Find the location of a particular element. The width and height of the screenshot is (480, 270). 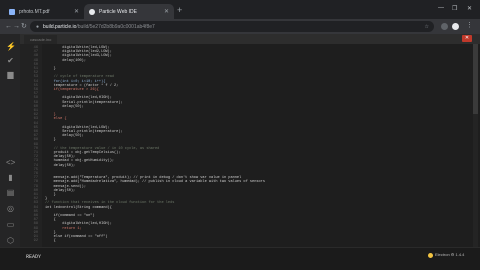

address-host: build.particle.io is located at coordinates (60, 26).